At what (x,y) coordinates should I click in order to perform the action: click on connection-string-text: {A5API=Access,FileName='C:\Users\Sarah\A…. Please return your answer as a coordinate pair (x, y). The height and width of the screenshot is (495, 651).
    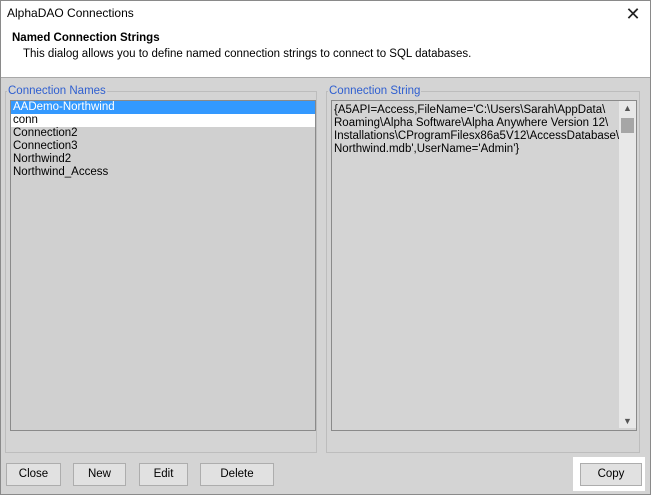
    Looking at the image, I should click on (477, 129).